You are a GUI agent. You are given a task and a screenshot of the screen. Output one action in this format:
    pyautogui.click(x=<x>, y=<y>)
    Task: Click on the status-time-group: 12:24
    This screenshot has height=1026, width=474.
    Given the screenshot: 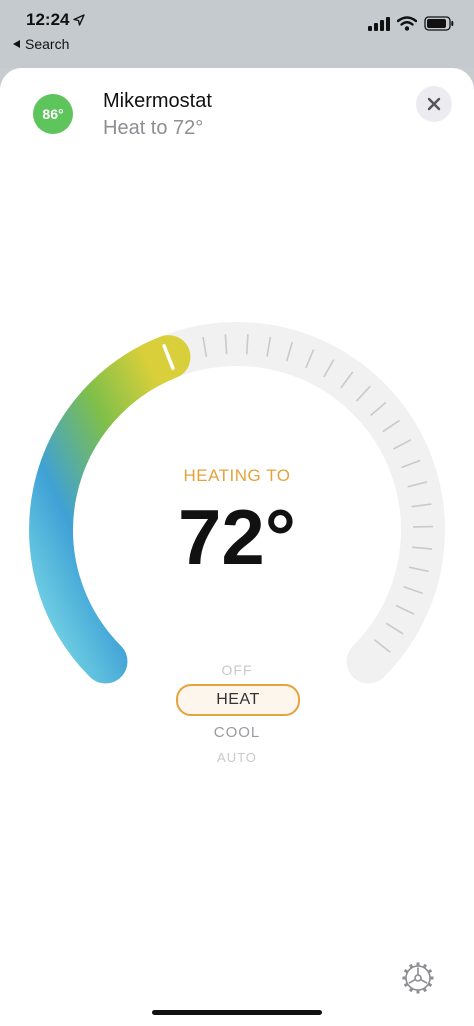 What is the action you would take?
    pyautogui.click(x=56, y=20)
    